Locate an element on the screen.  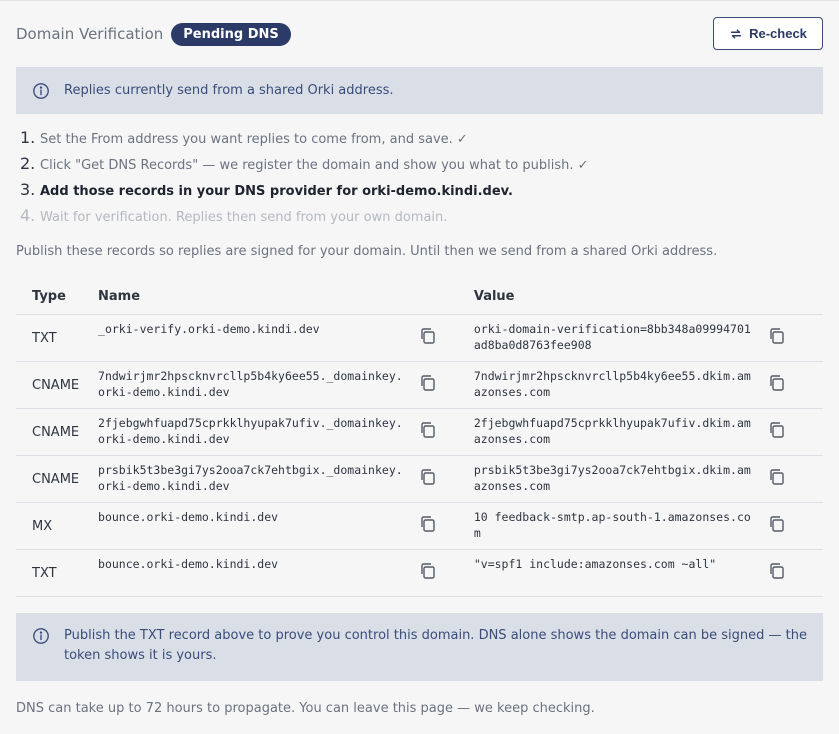
step-number: 4. is located at coordinates (28, 215).